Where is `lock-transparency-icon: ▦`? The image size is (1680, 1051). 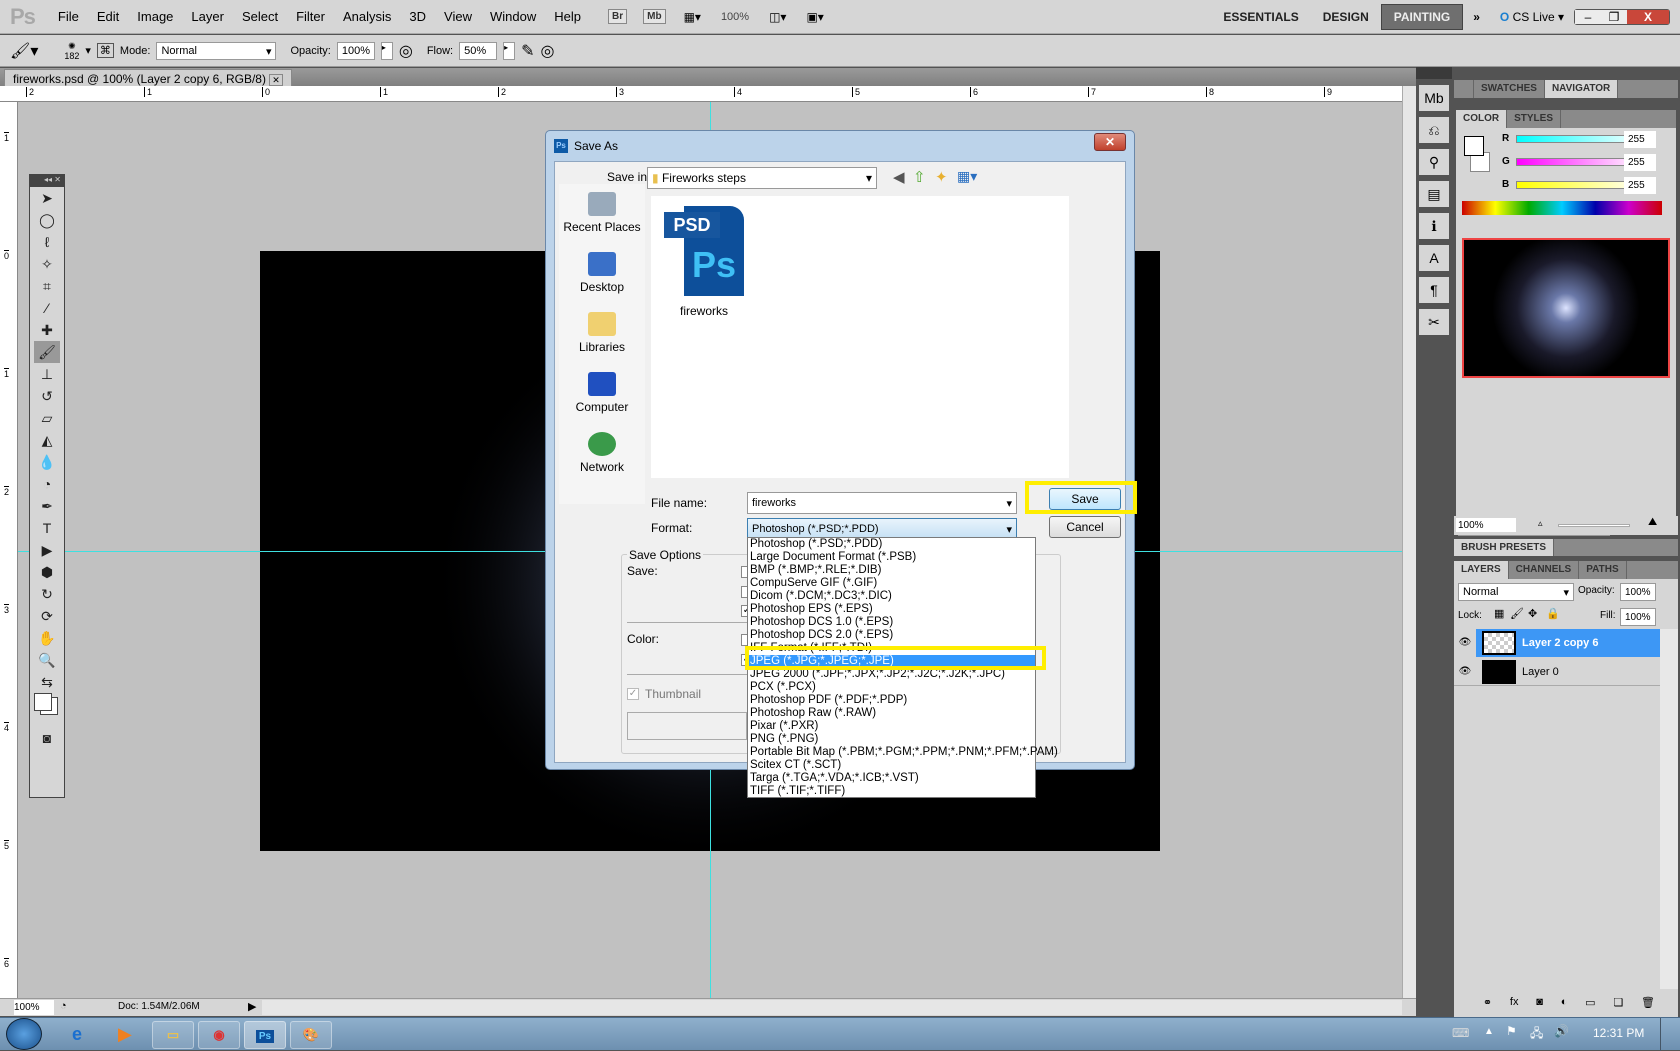
lock-transparency-icon: ▦ is located at coordinates (1499, 613).